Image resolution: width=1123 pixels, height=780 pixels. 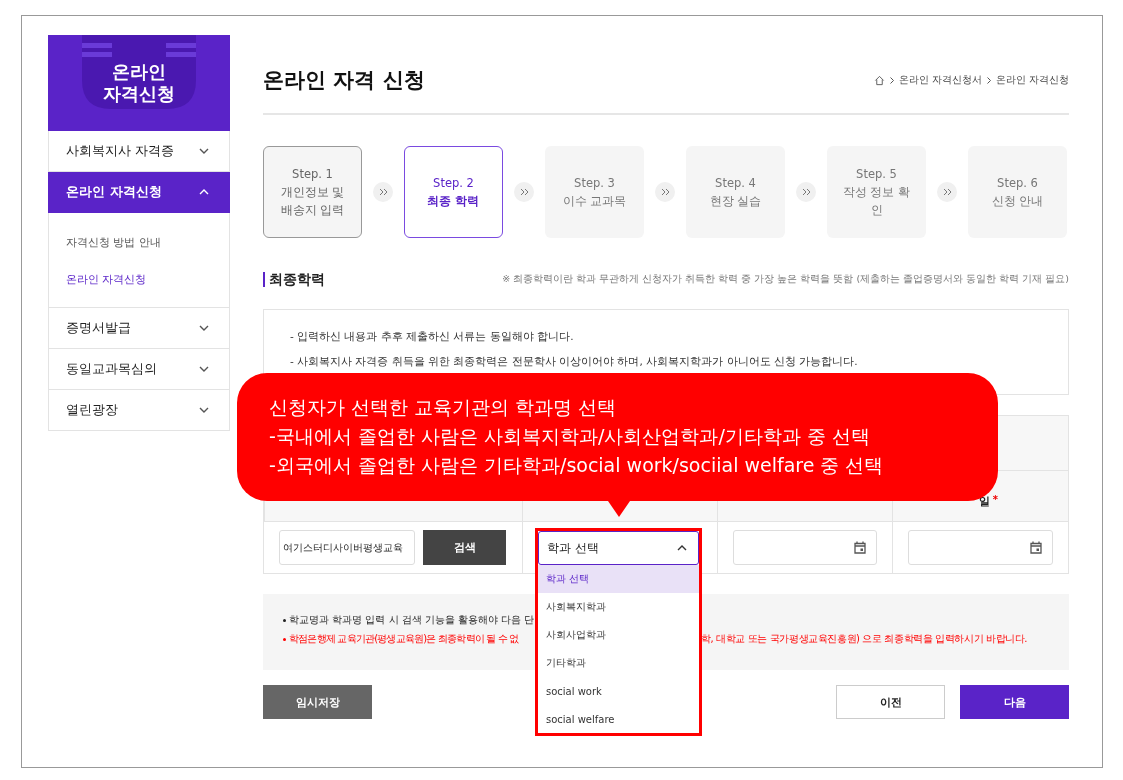 I want to click on breadcrumb-link: 온라인 자격신청서, so click(x=940, y=80).